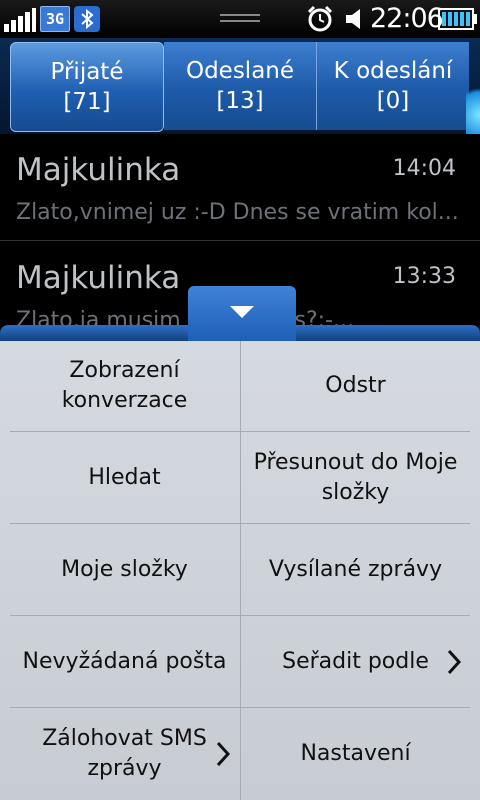 Image resolution: width=480 pixels, height=800 pixels. I want to click on menu-item-spam: Nevyžádaná pošta, so click(124, 662).